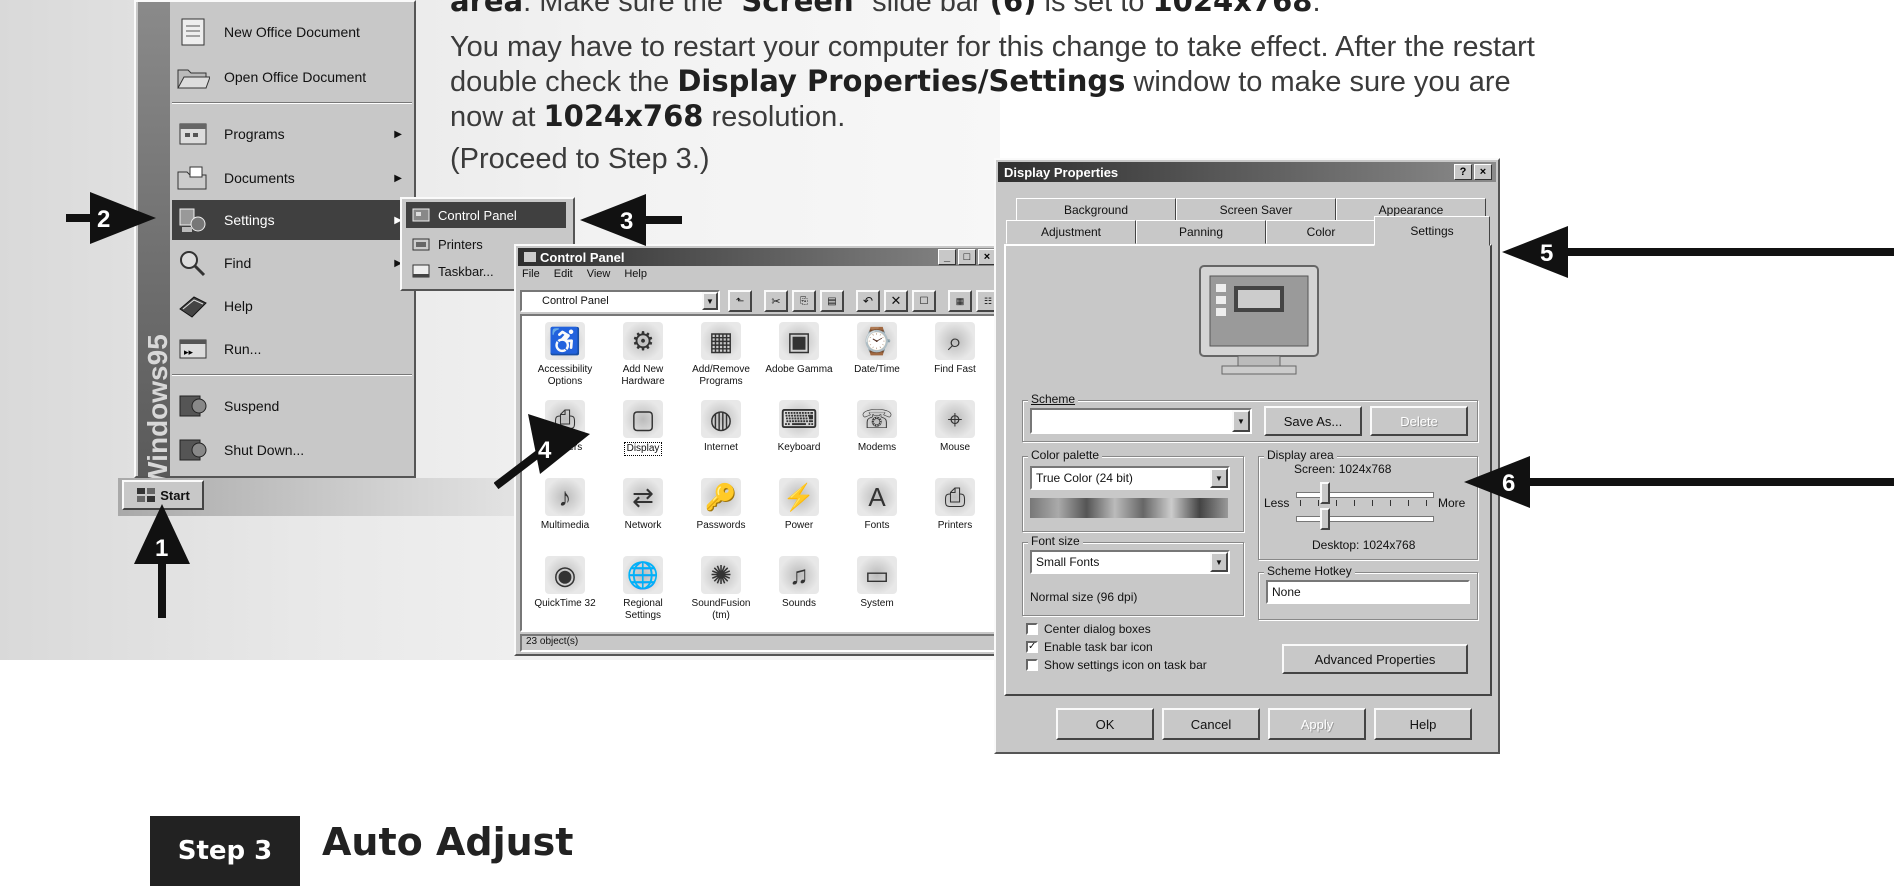 This screenshot has width=1894, height=886. Describe the element at coordinates (1325, 519) in the screenshot. I see `desktop-slider-thumb` at that location.